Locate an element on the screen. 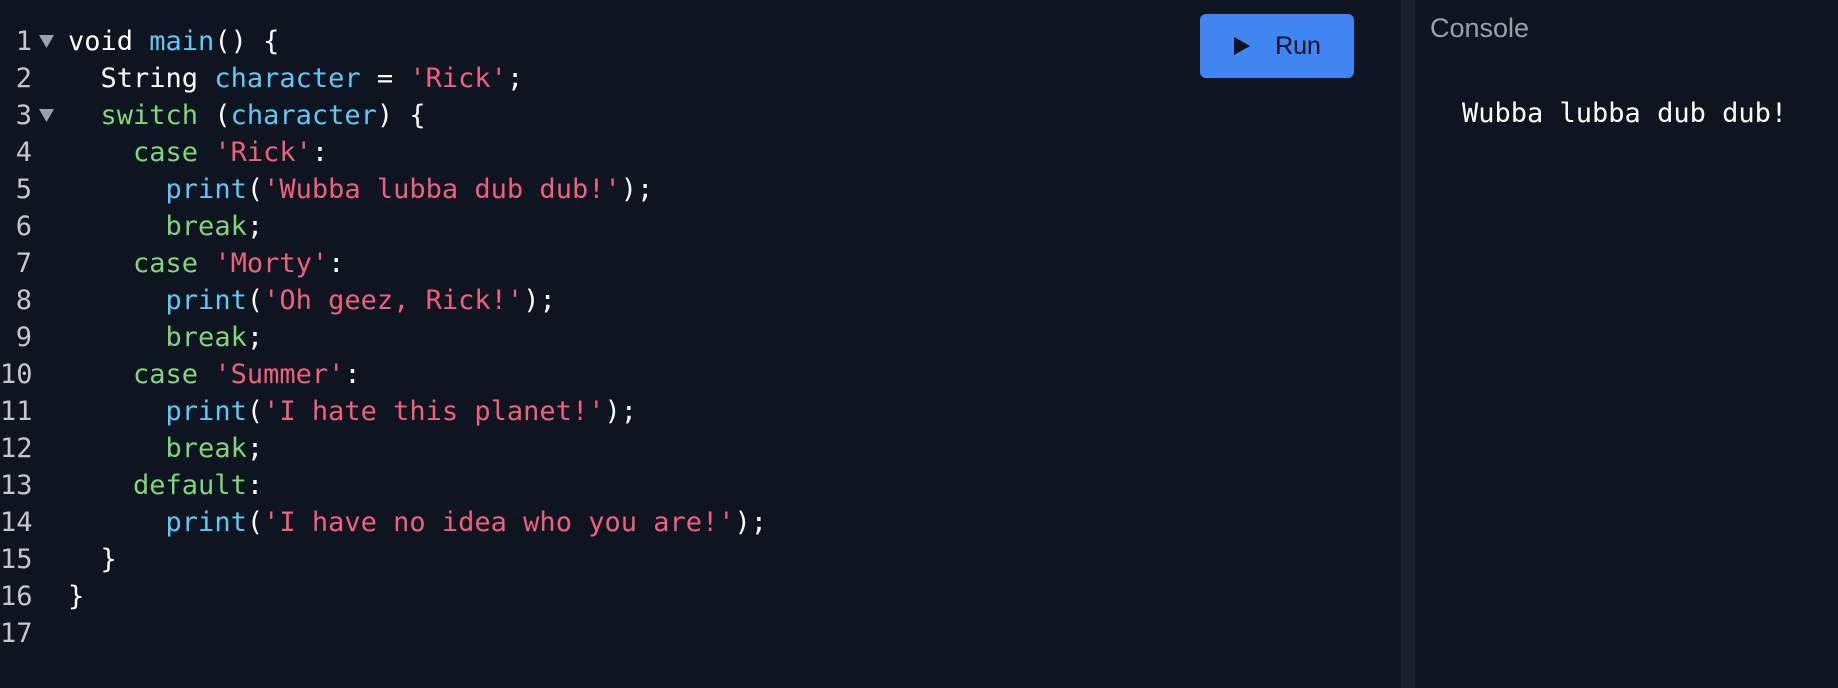 This screenshot has width=1838, height=688. code-line: 8 print('Oh geez, Rick!'); is located at coordinates (590, 300).